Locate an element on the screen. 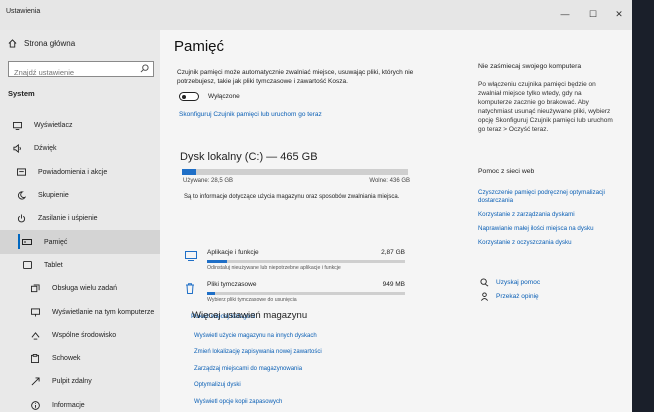 Image resolution: width=654 pixels, height=412 pixels. moon-icon is located at coordinates (21, 196).